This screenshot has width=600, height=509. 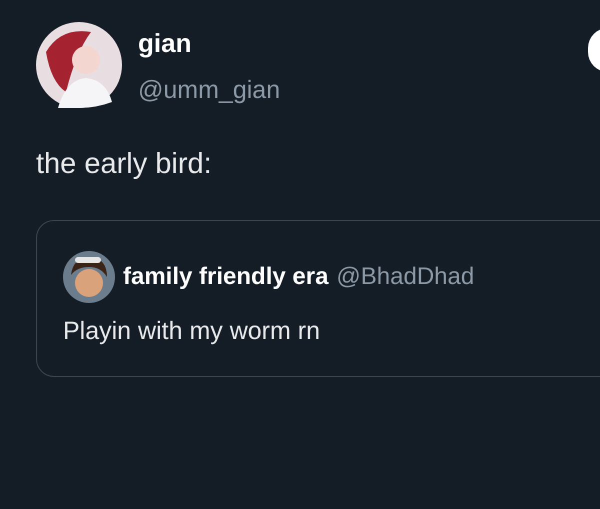 What do you see at coordinates (192, 331) in the screenshot?
I see `quoted-post-text: Playin with my worm rn` at bounding box center [192, 331].